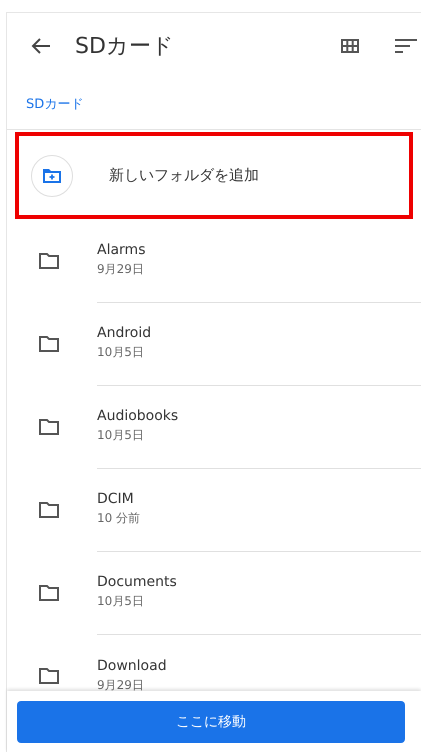 The width and height of the screenshot is (421, 752). Describe the element at coordinates (259, 416) in the screenshot. I see `folder-name: Audiobooks` at that location.